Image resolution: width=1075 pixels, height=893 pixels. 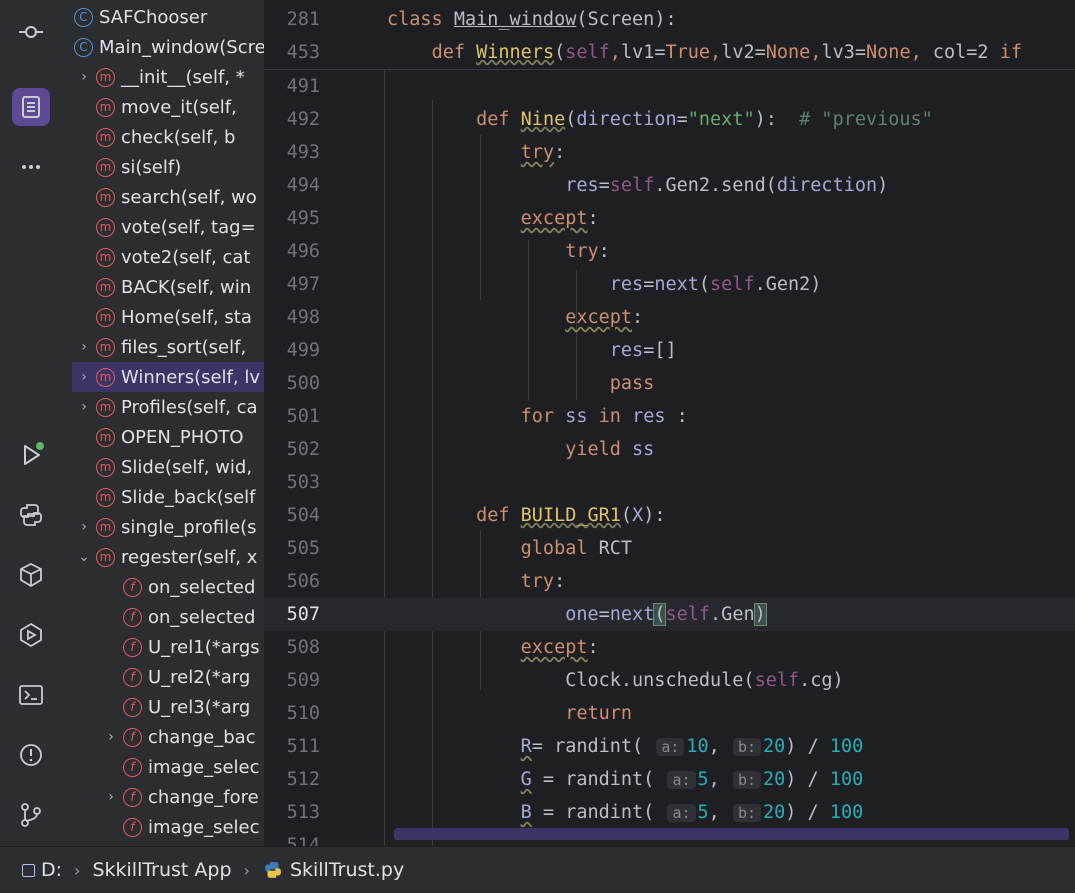 What do you see at coordinates (31, 575) in the screenshot?
I see `python-packages-icon` at bounding box center [31, 575].